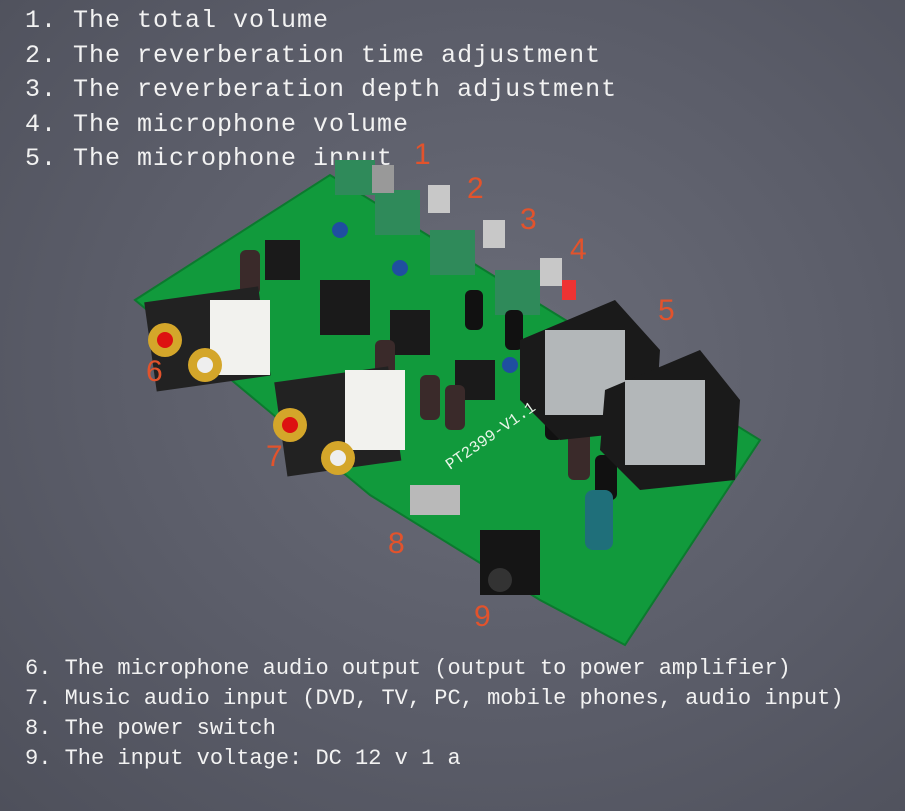 The height and width of the screenshot is (811, 905). Describe the element at coordinates (150, 728) in the screenshot. I see `label-power-switch: 8. The power switch` at that location.